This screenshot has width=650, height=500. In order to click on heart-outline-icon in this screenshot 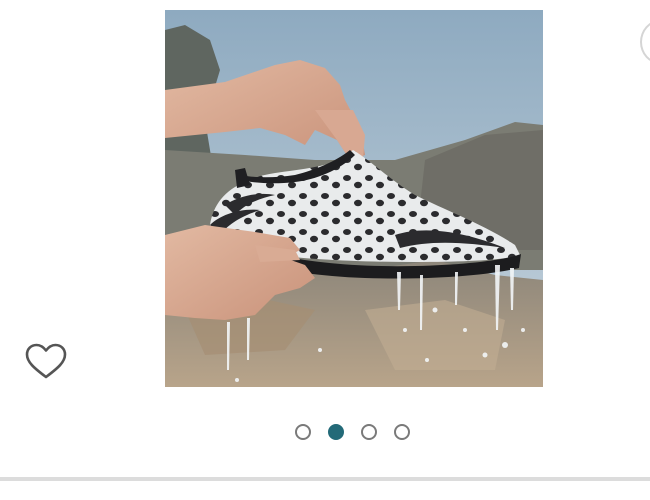, I will do `click(46, 361)`.